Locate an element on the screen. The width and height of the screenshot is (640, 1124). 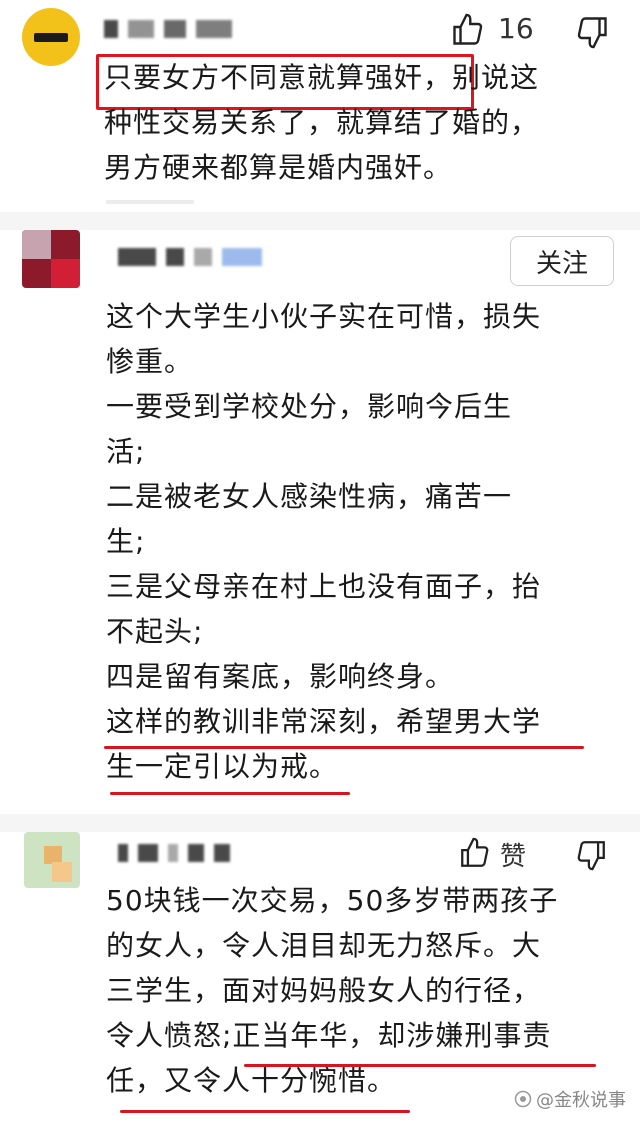
text-line: 活; is located at coordinates (126, 451).